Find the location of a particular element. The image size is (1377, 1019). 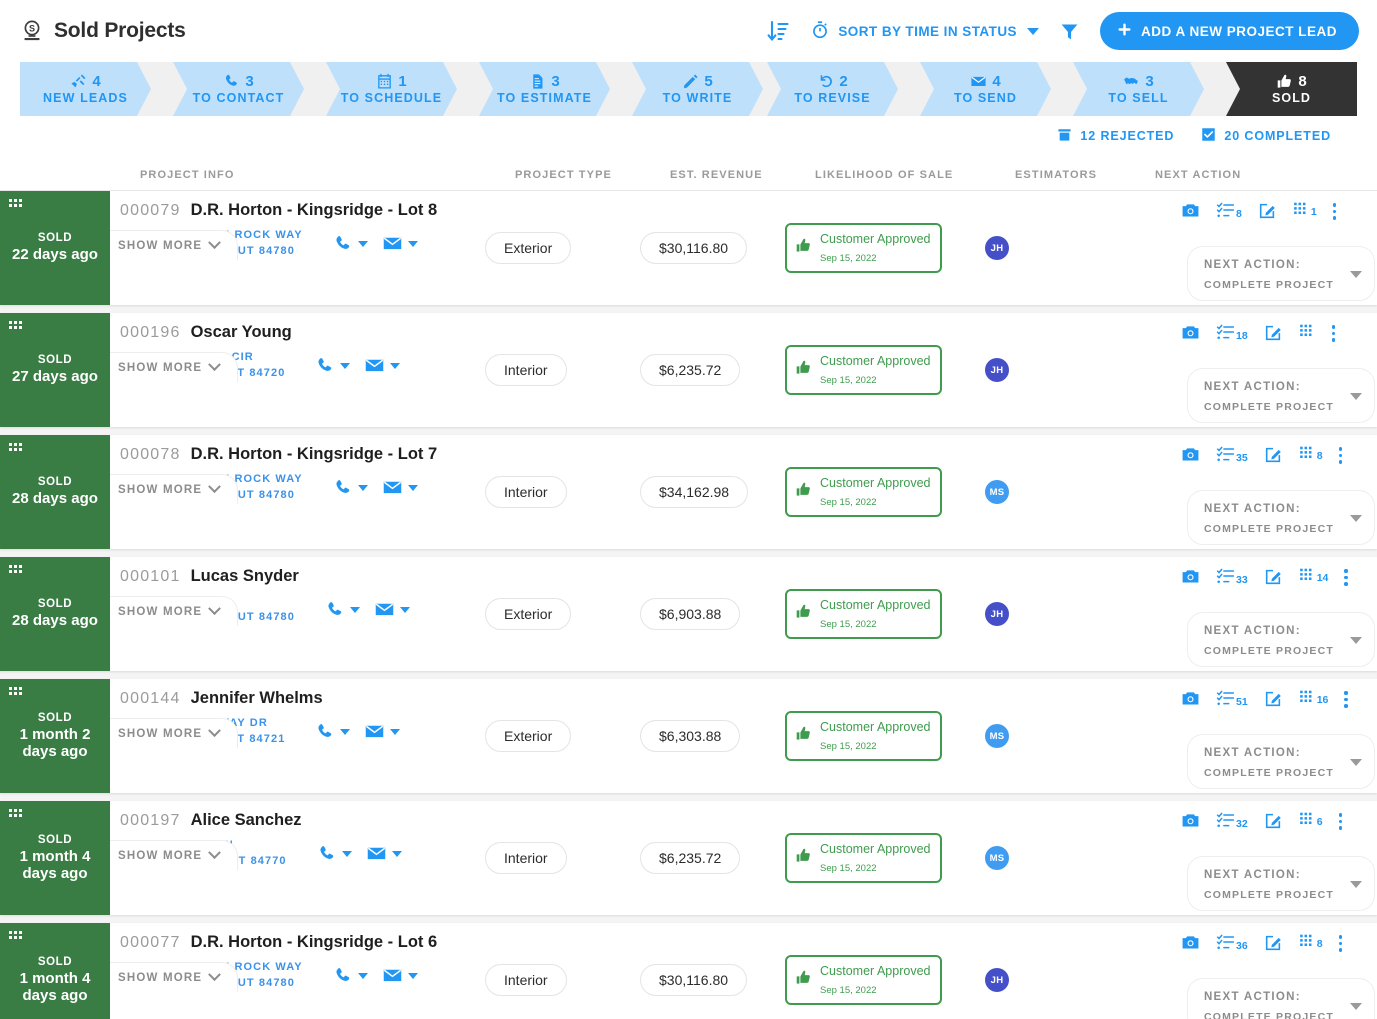

checklist-icon: 18 is located at coordinates (1232, 332).